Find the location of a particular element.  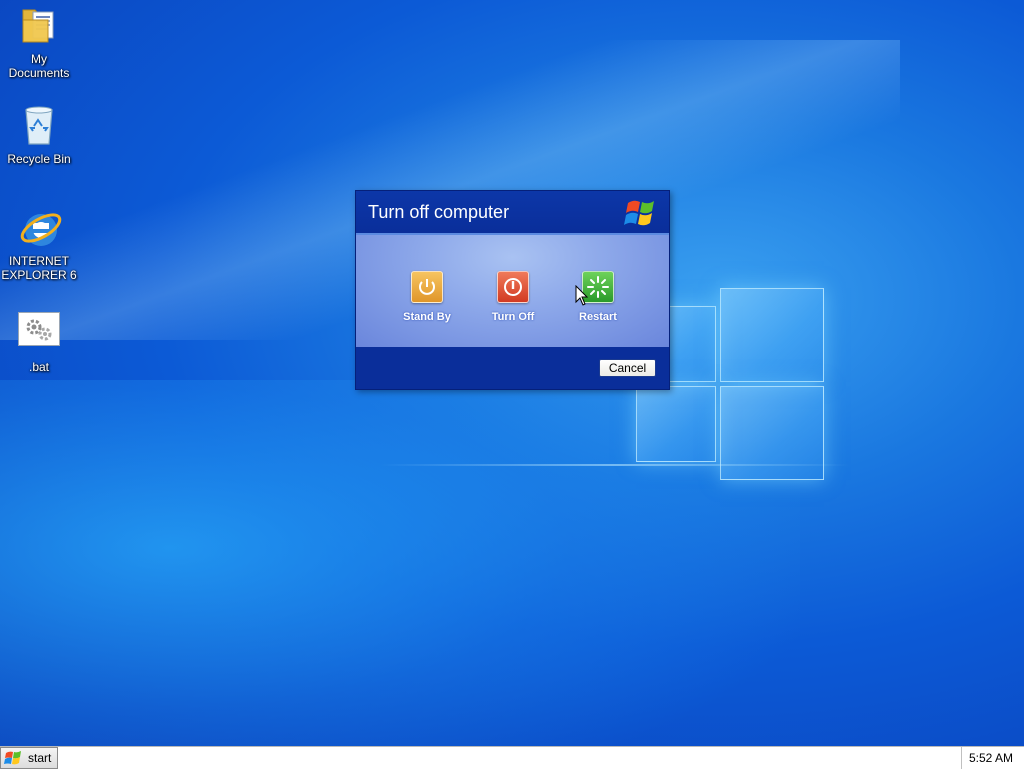

desktop-icon-label: .bat is located at coordinates (38, 367).